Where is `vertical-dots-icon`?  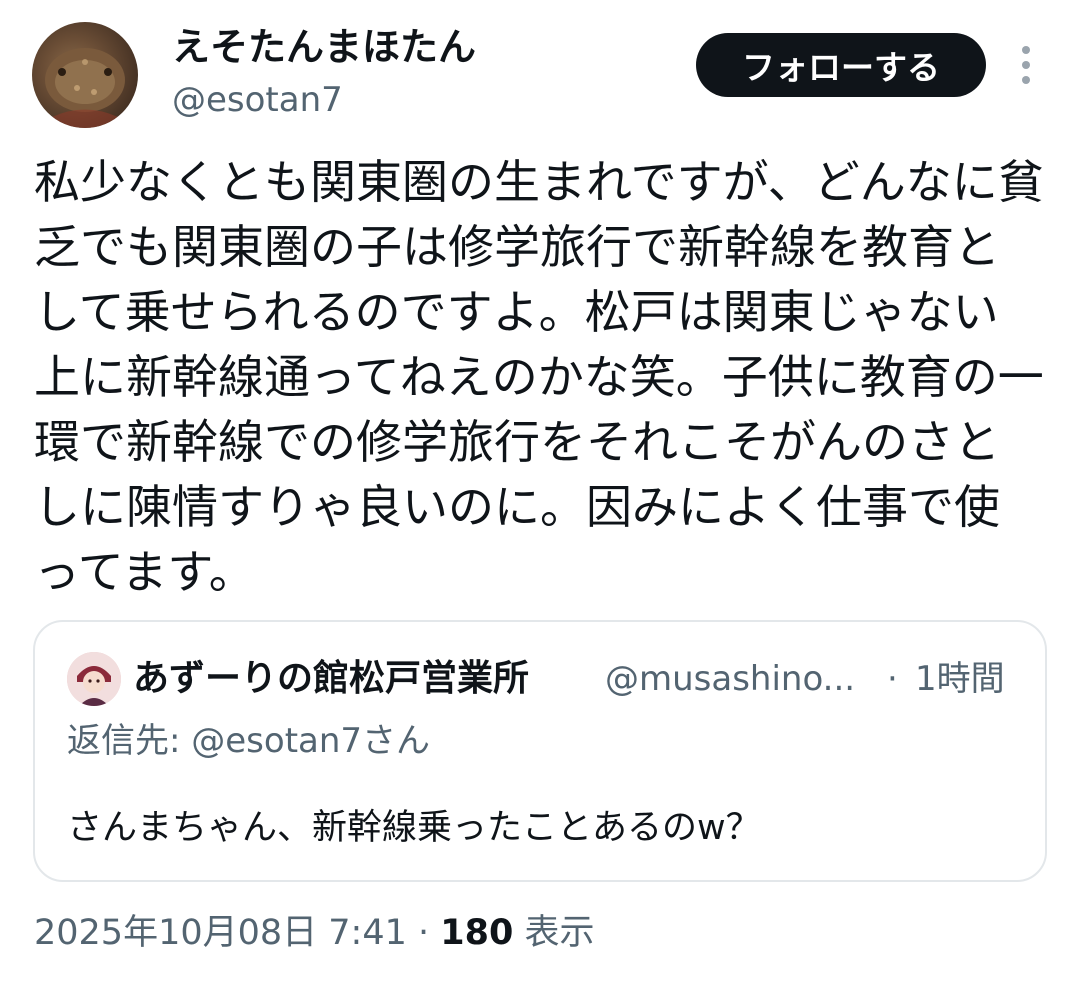 vertical-dots-icon is located at coordinates (1026, 65).